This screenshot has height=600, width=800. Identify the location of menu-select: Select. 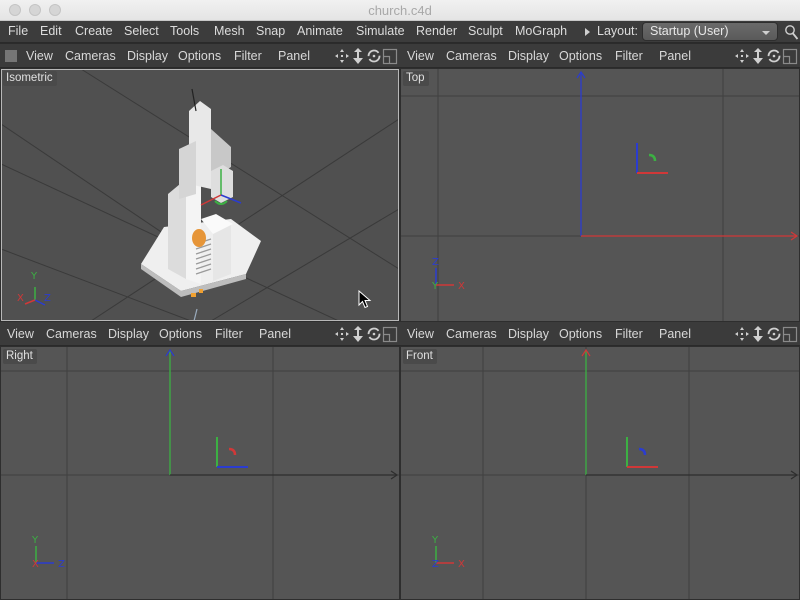
(141, 31).